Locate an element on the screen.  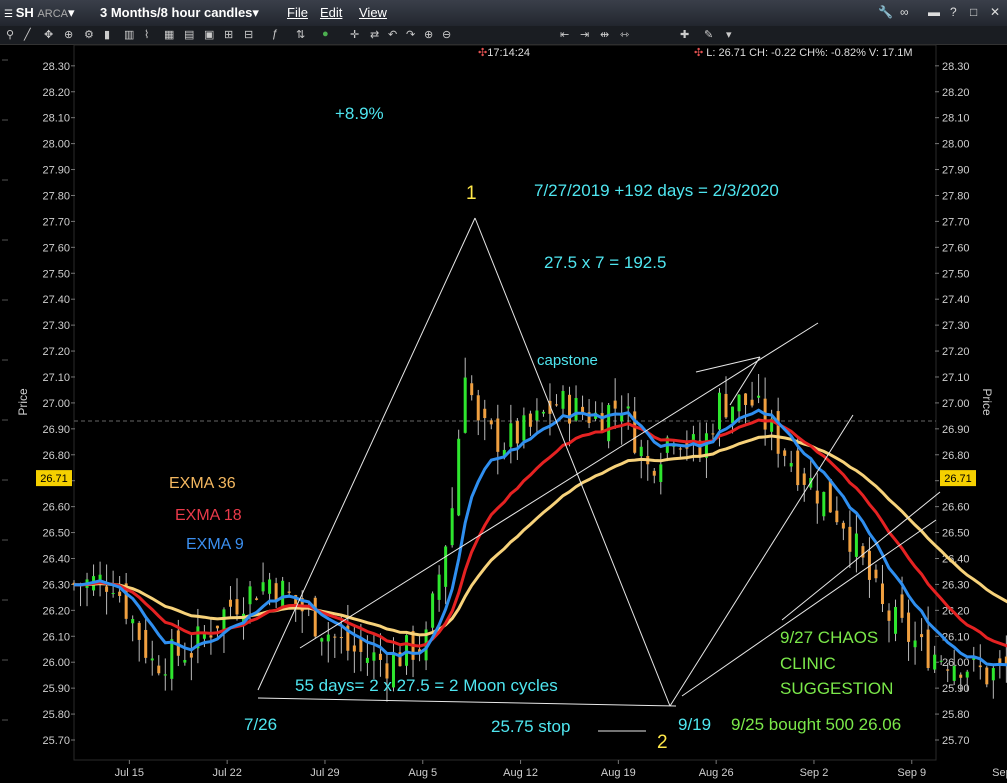
y-tick-label-right: 27.70 is located at coordinates (956, 222).